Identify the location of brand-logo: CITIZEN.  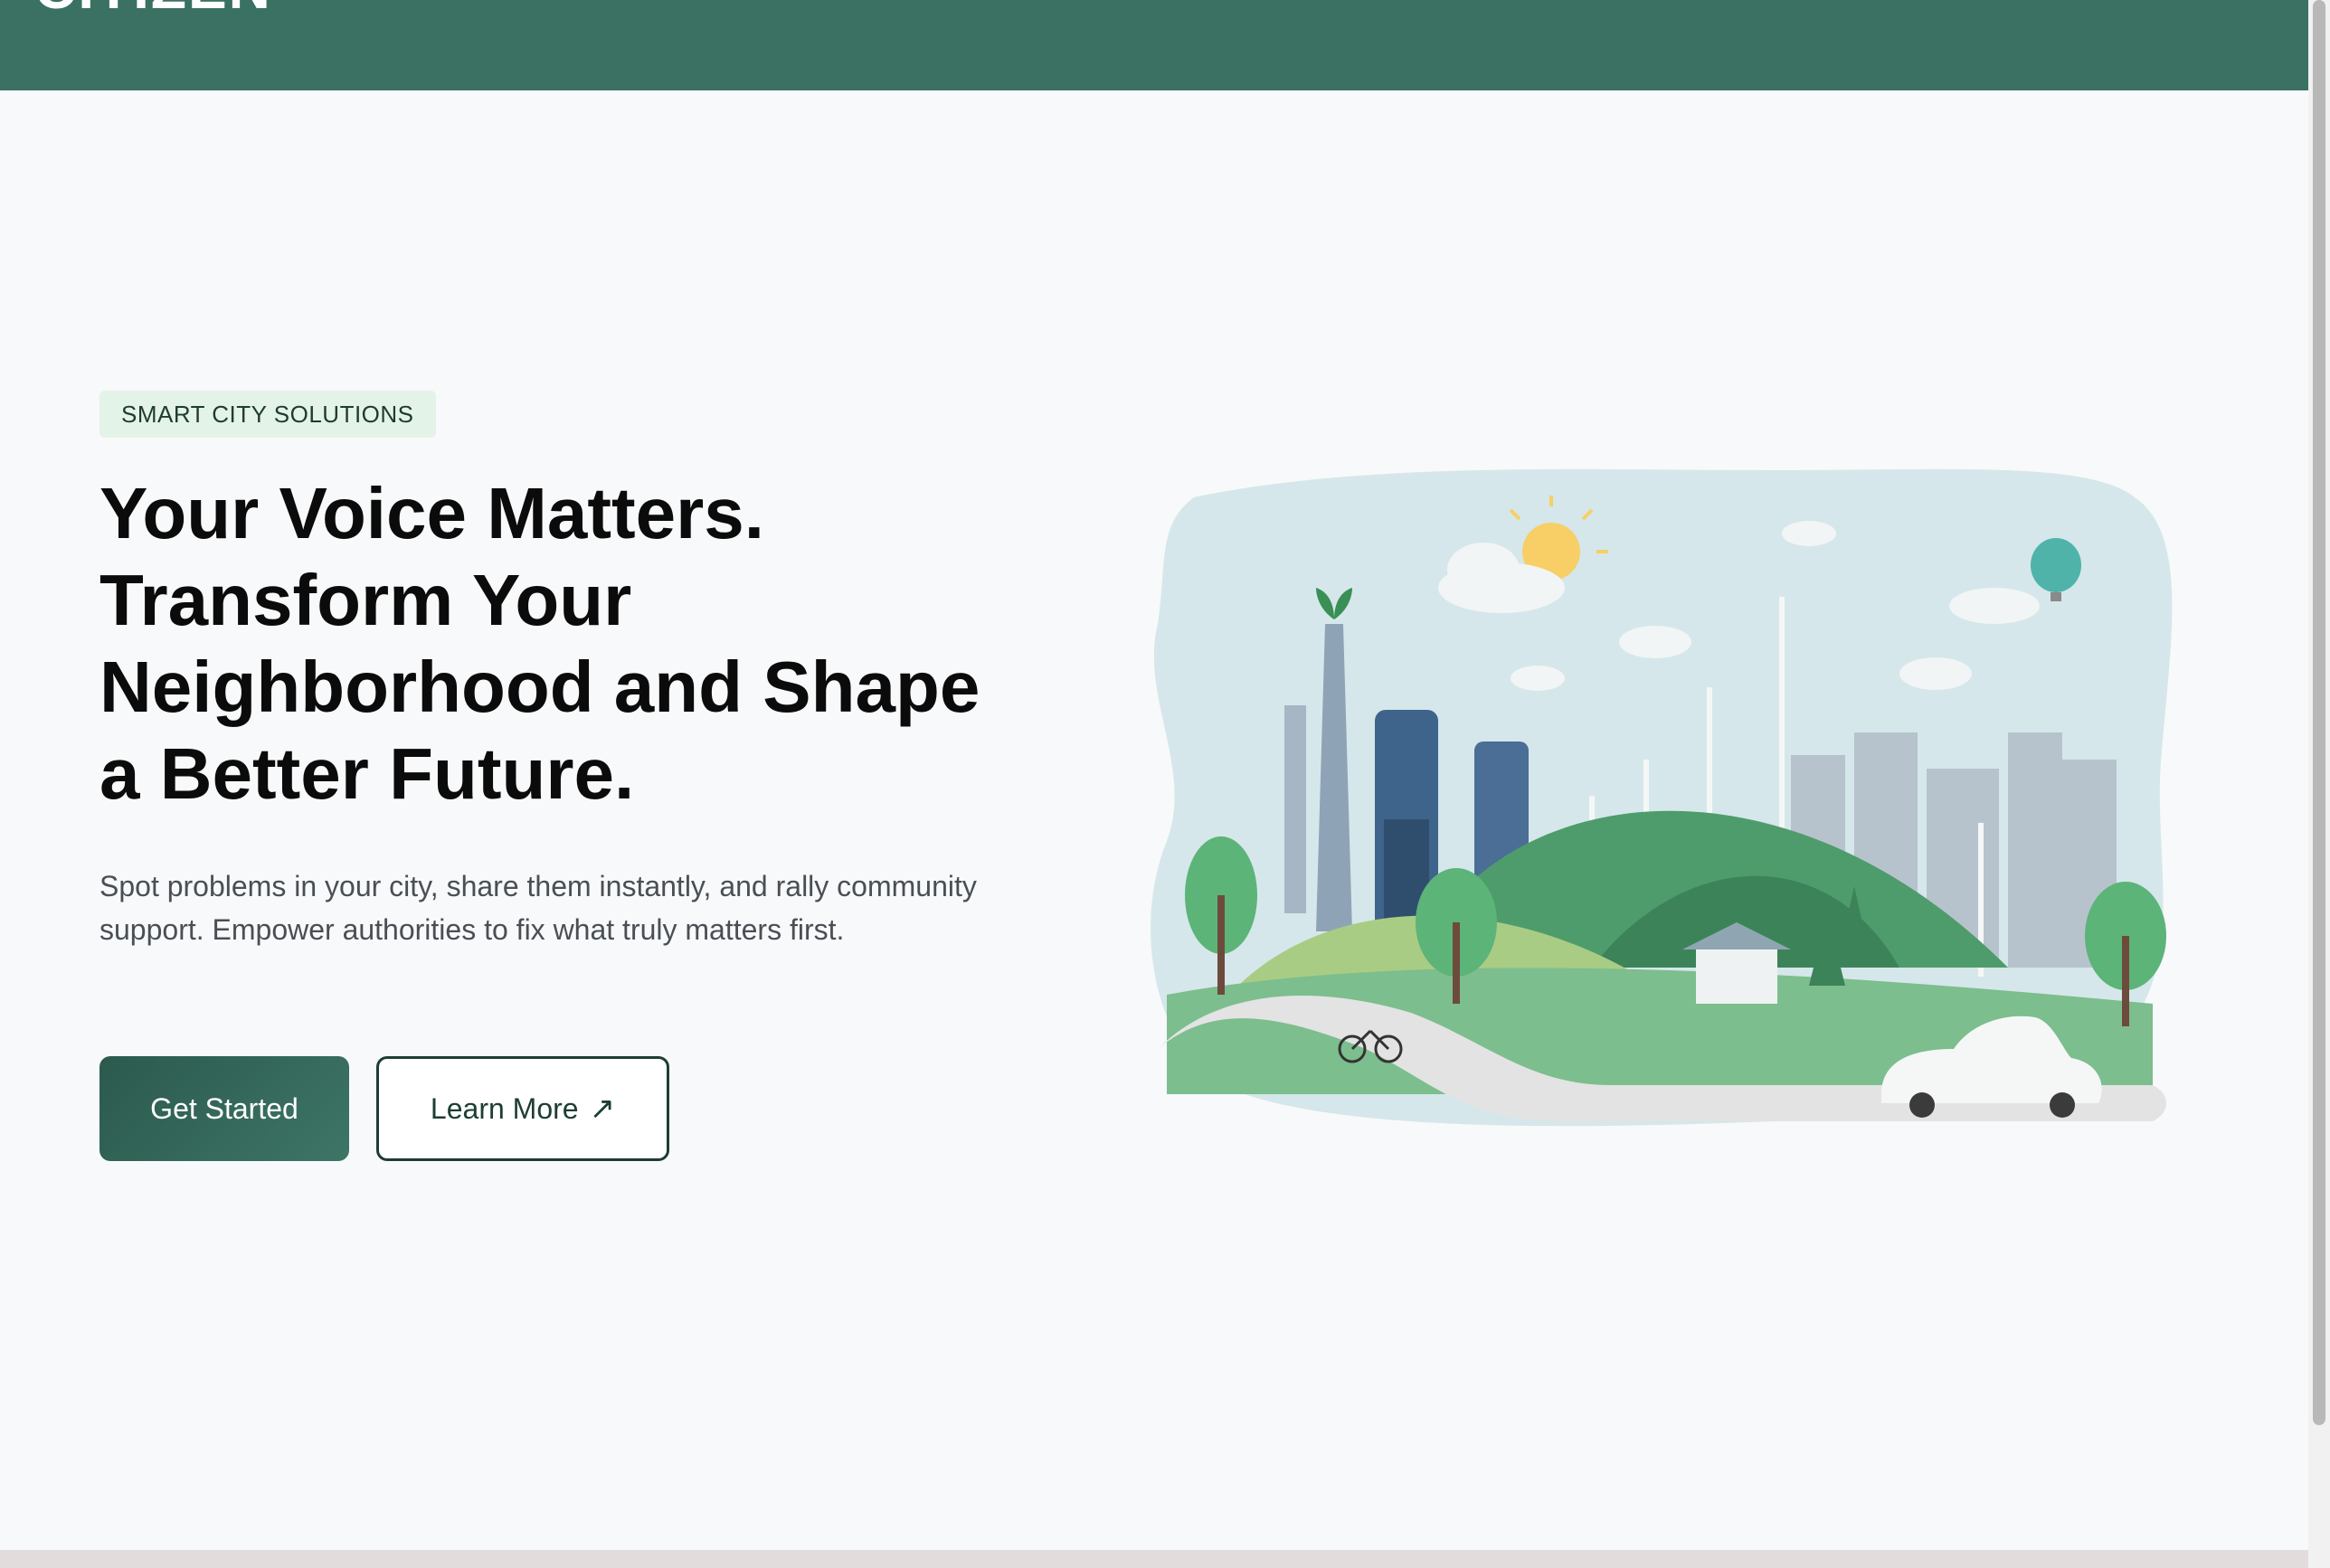
(153, 11).